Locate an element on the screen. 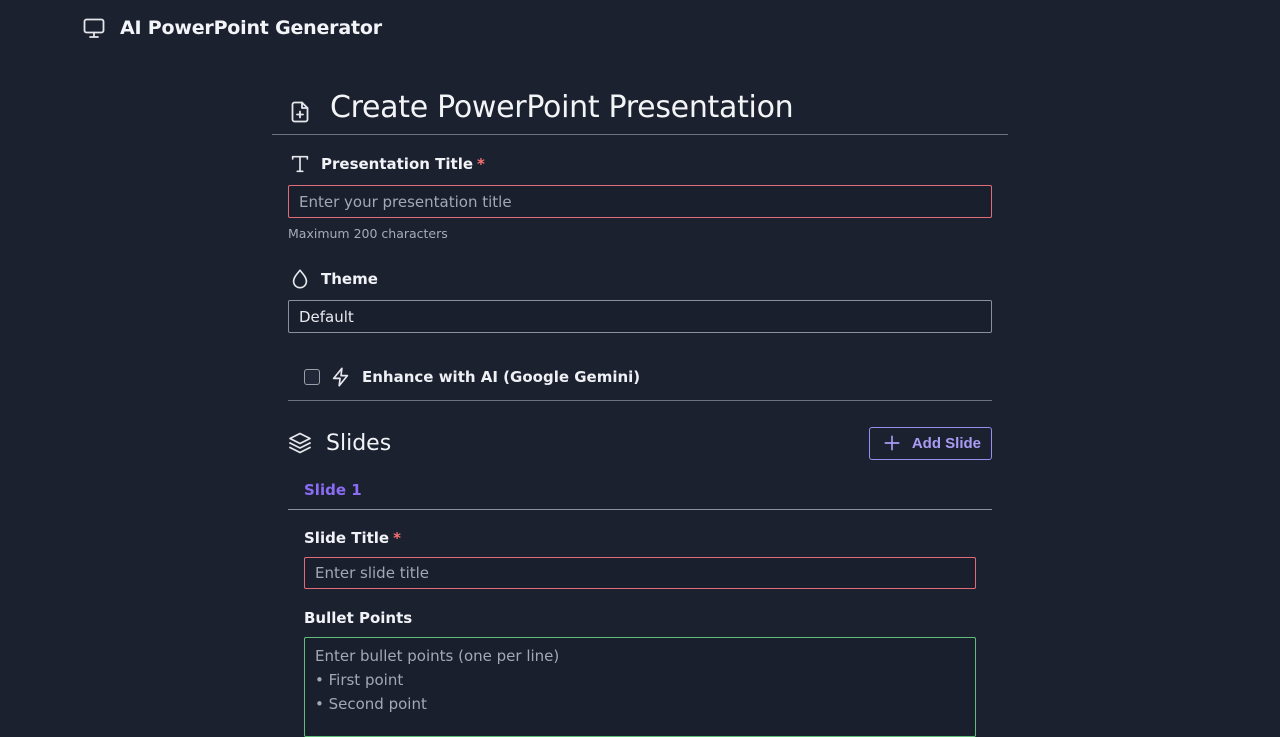 The image size is (1280, 737). page-header: Create PowerPoint Presentation is located at coordinates (640, 110).